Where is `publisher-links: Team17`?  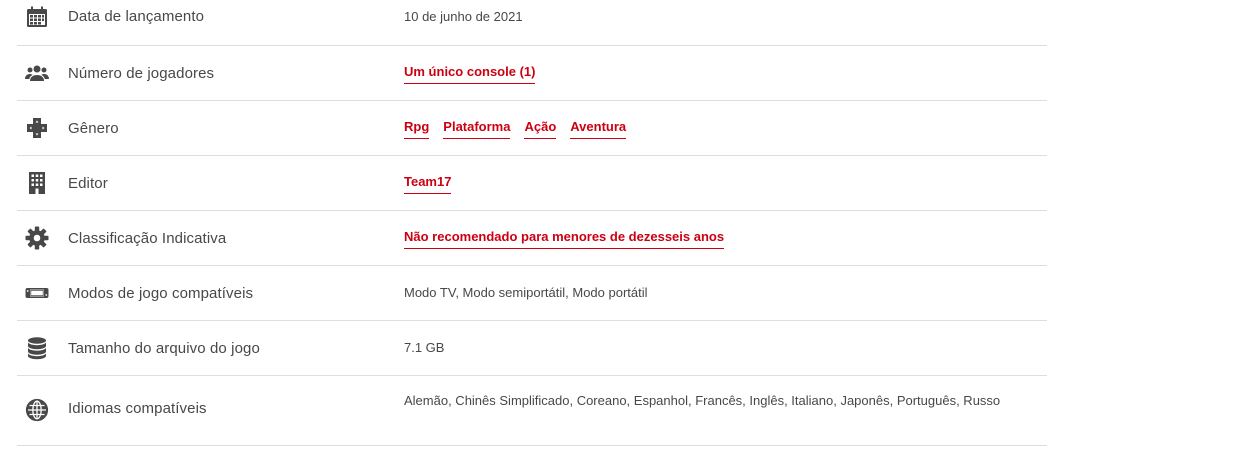 publisher-links: Team17 is located at coordinates (720, 183).